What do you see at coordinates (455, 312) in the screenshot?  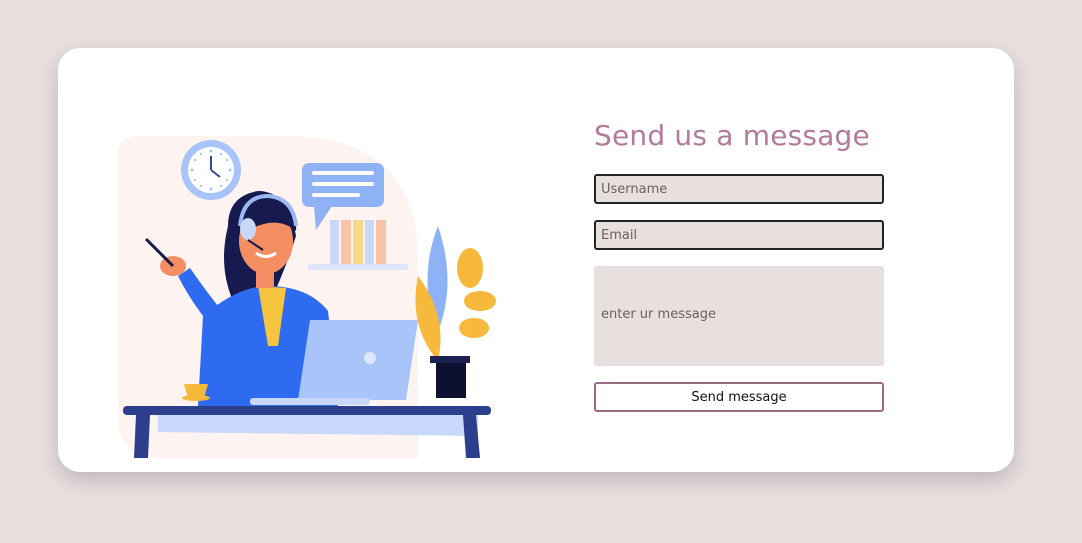 I see `potted-plant` at bounding box center [455, 312].